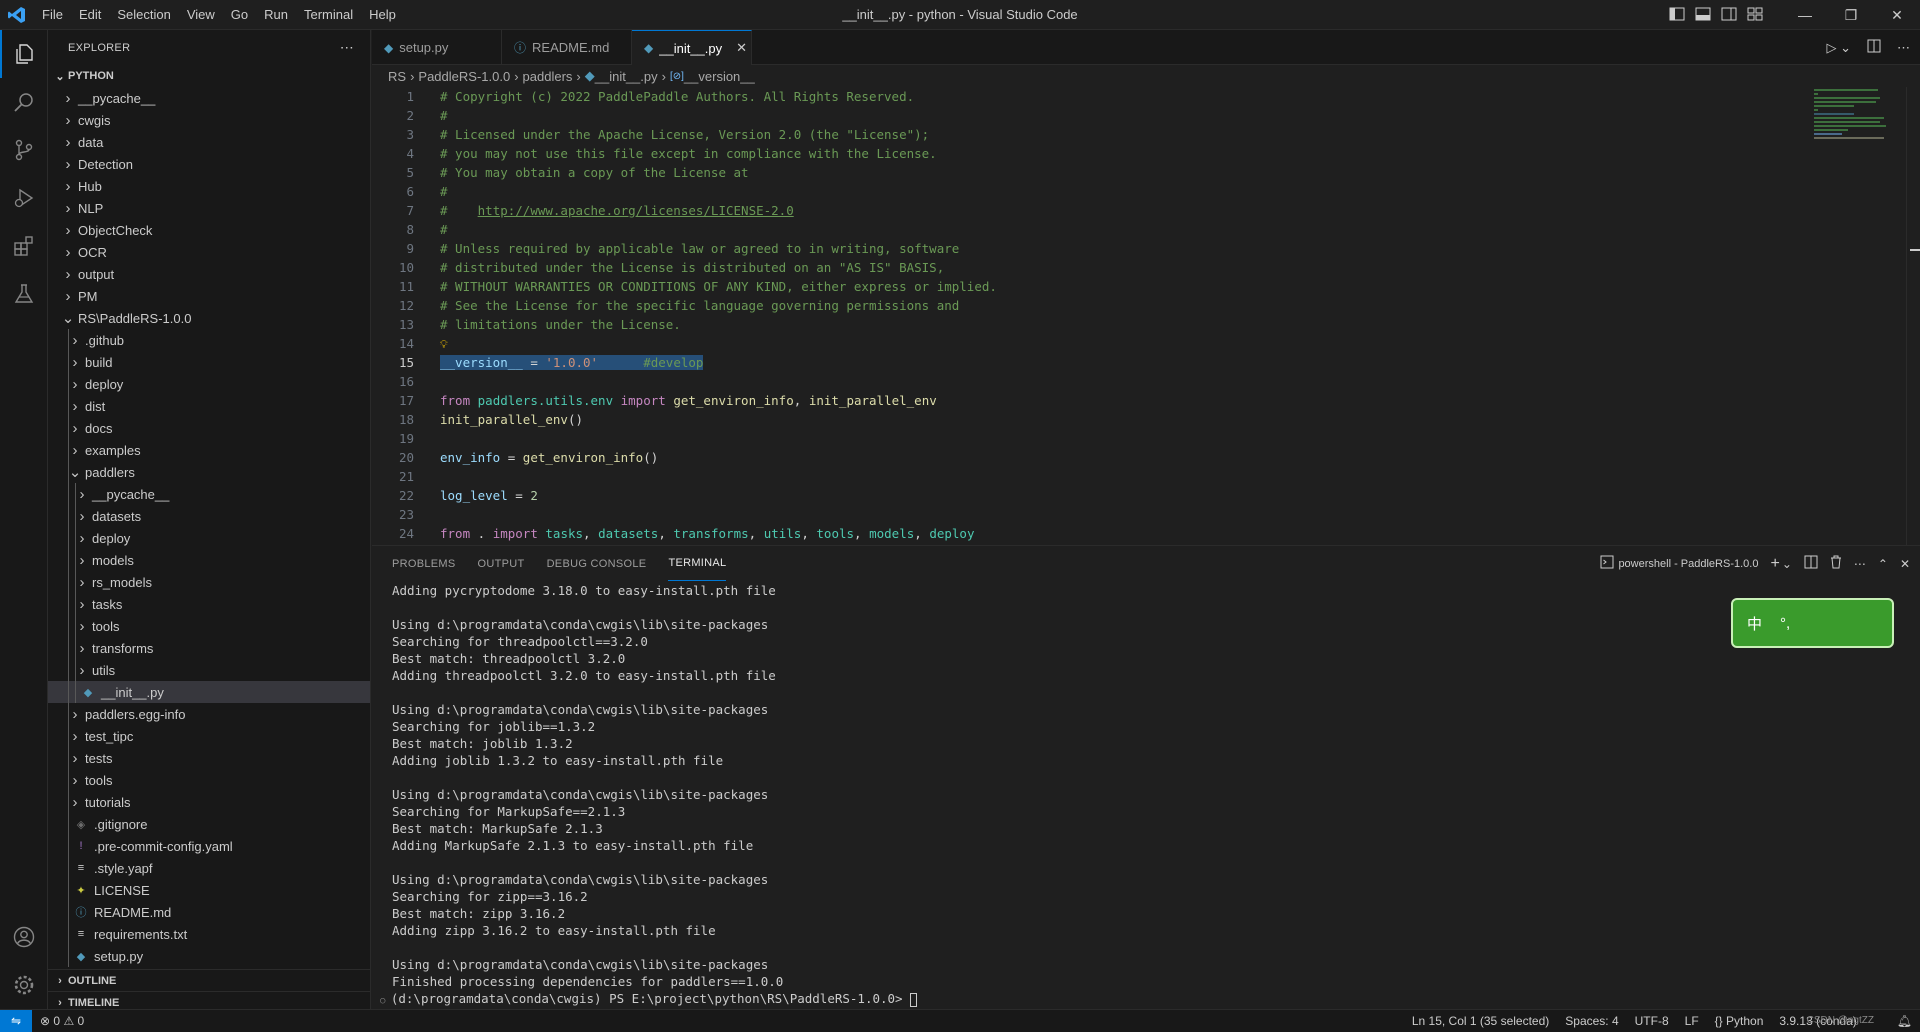 The width and height of the screenshot is (1920, 1032). I want to click on menu-file: File, so click(52, 15).